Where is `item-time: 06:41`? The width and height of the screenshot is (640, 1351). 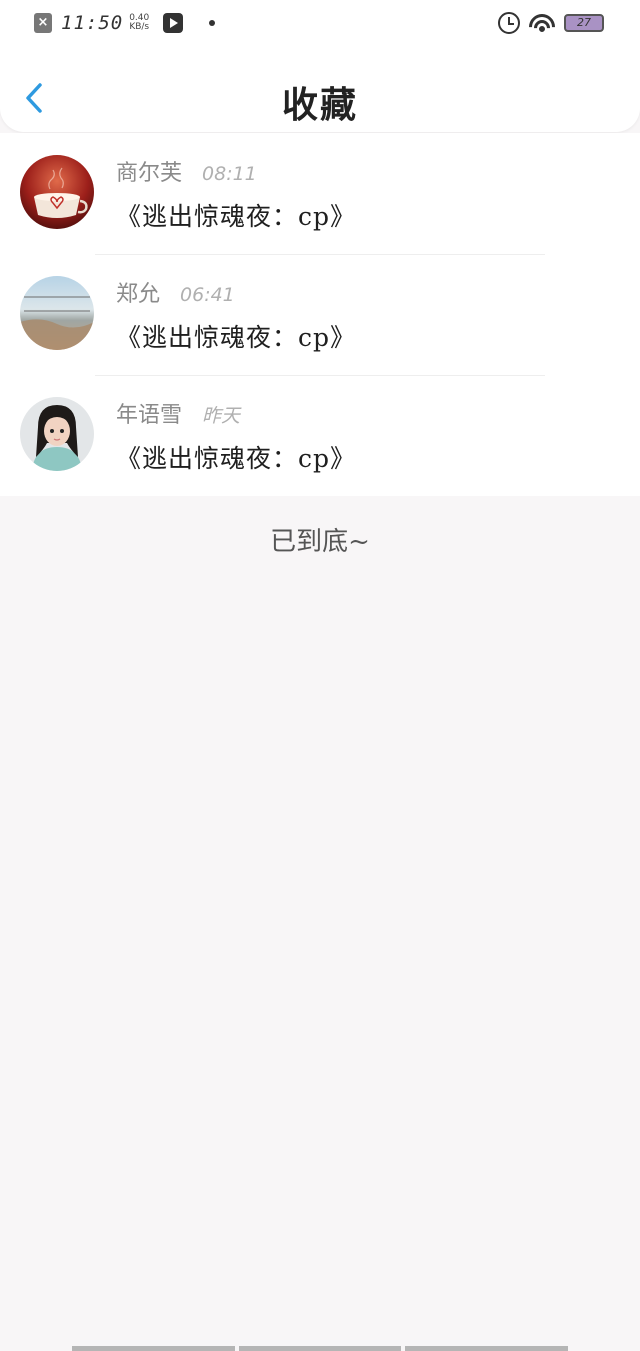 item-time: 06:41 is located at coordinates (207, 295).